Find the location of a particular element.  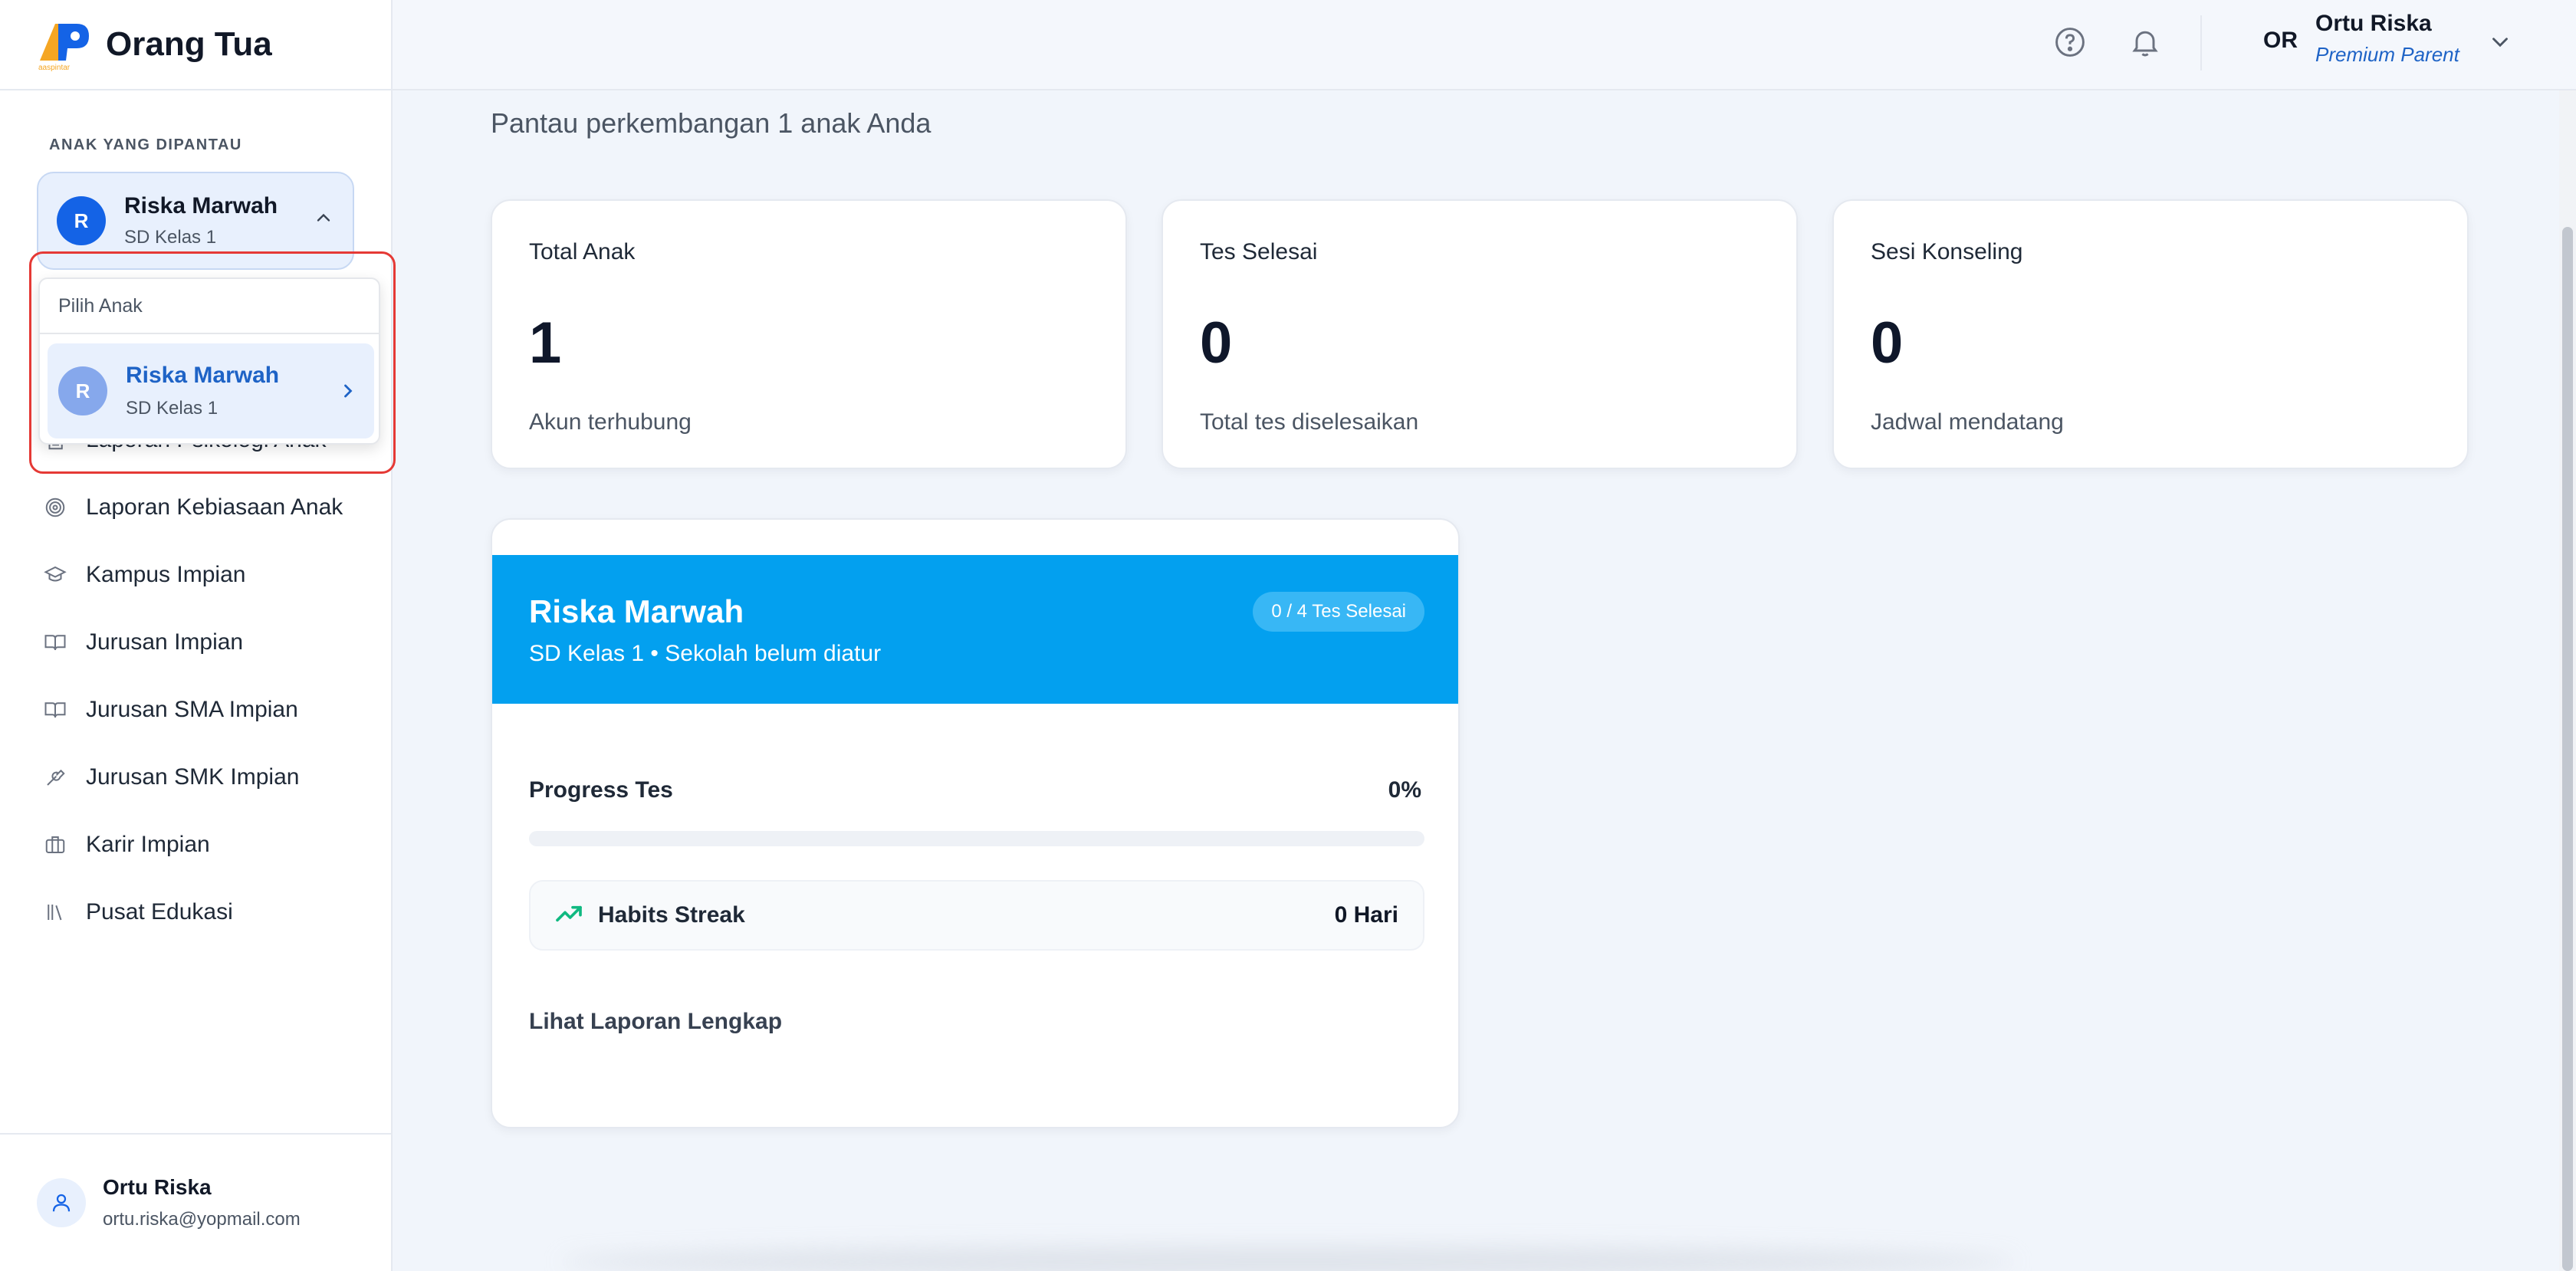

scrollbar-thumb is located at coordinates (2568, 749).